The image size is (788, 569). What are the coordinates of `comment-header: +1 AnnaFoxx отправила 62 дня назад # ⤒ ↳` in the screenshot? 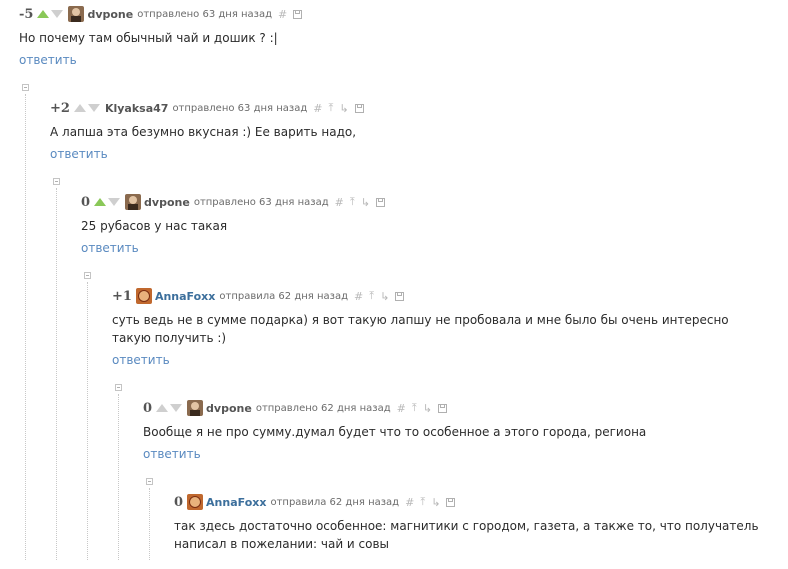 It's located at (258, 296).